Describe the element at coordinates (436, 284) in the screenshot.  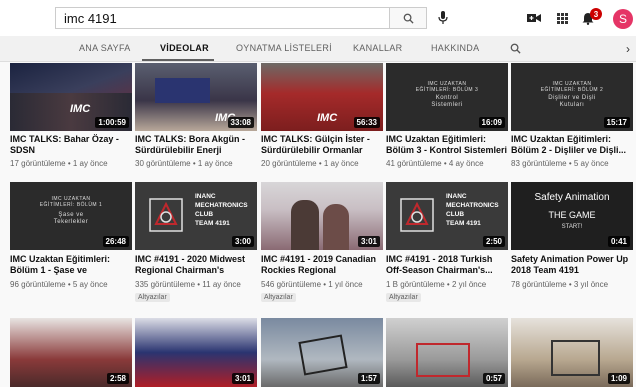
I see `video-meta: 1 B görüntüleme • 2 yıl önce` at that location.